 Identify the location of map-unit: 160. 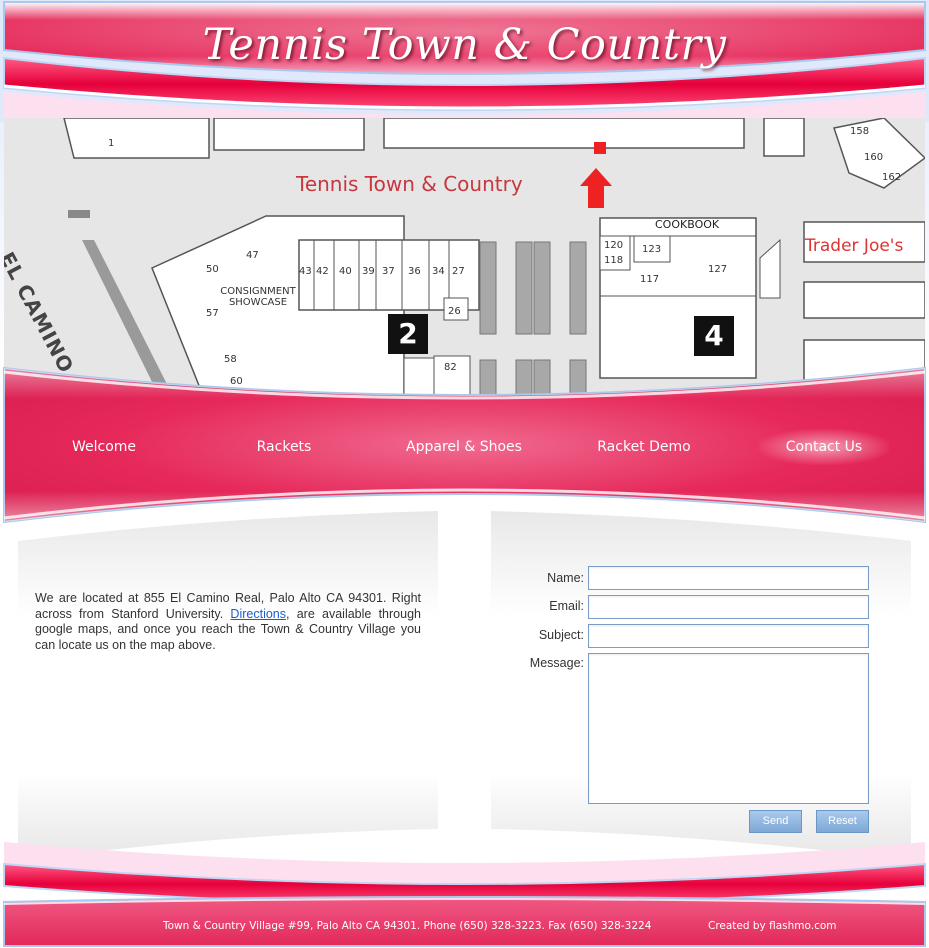
(874, 157).